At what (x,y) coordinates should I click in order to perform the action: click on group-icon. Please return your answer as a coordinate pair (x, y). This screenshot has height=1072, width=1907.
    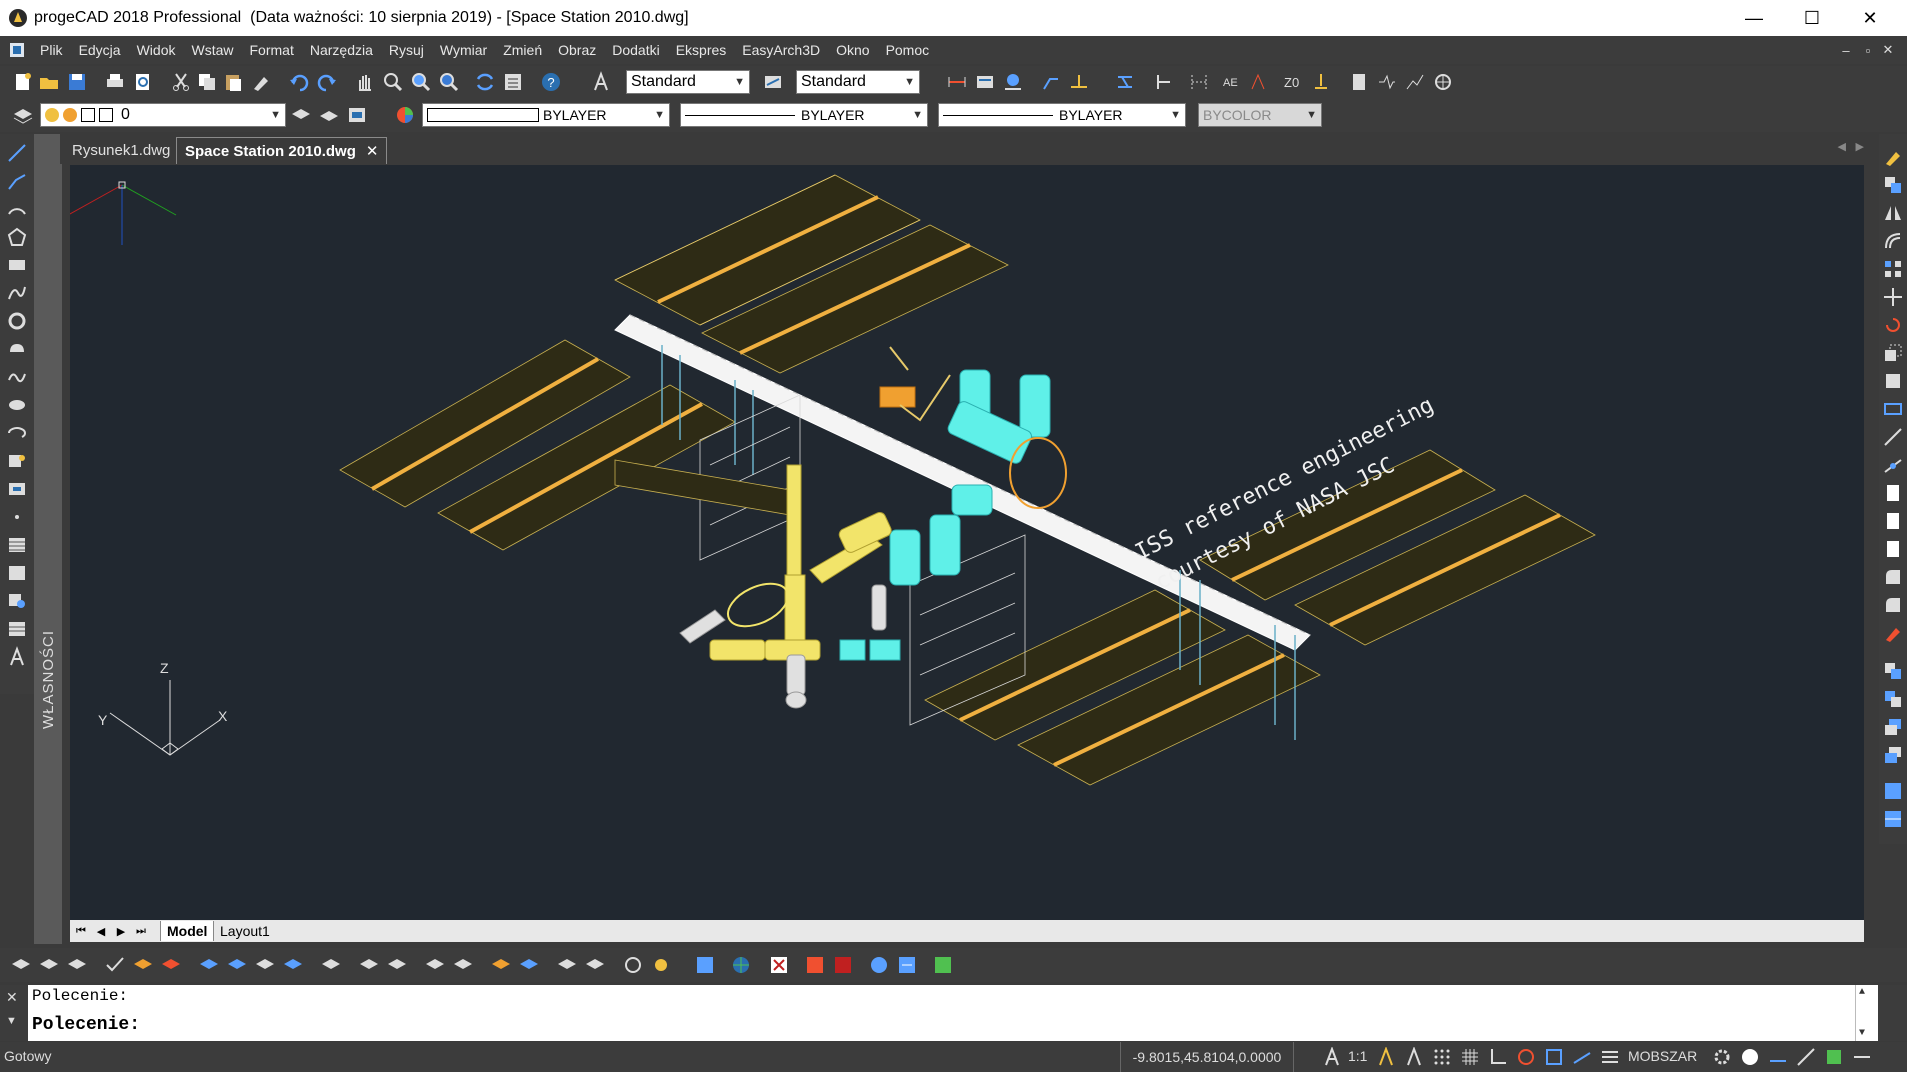
    Looking at the image, I should click on (1893, 791).